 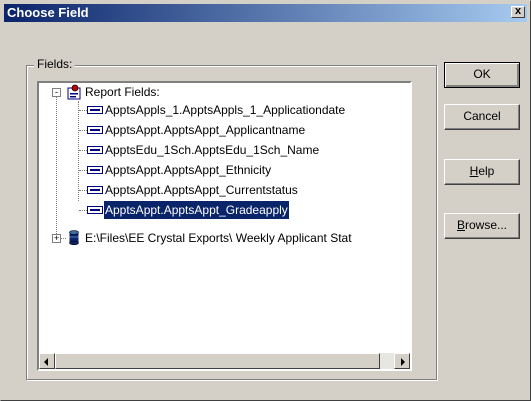 What do you see at coordinates (196, 210) in the screenshot?
I see `selected-field-label: ApptsAppt.ApptsAppt_Gradeapply` at bounding box center [196, 210].